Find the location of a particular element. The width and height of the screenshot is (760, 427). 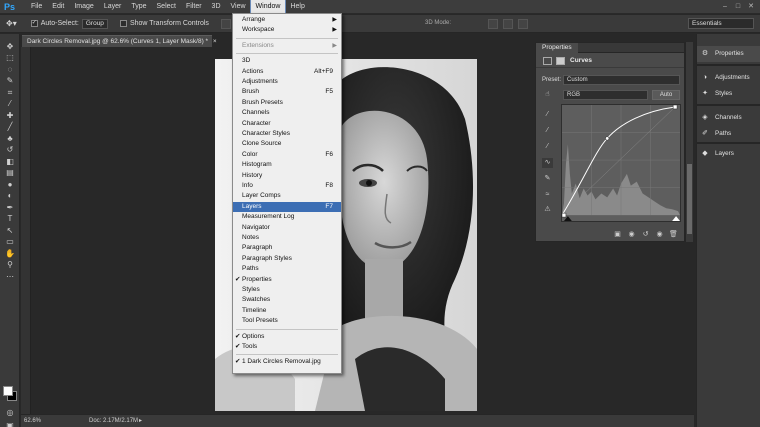

auto-select-dropdown: Group is located at coordinates (94, 23).